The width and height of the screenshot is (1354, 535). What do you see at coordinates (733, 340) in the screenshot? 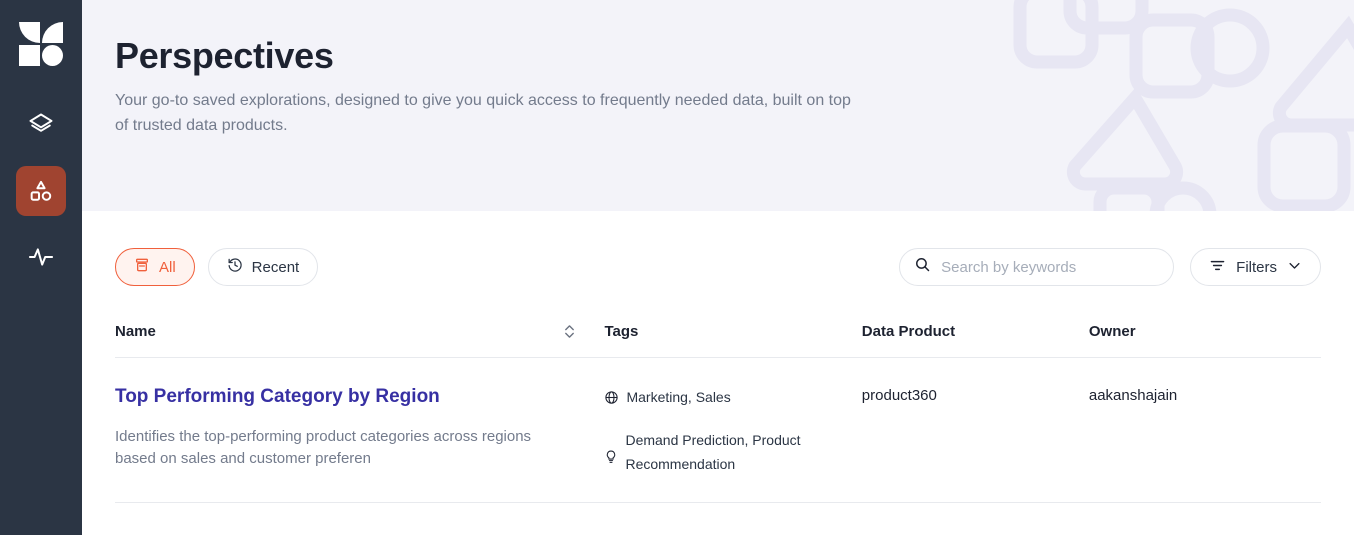
I see `column-header-tags: Tags` at bounding box center [733, 340].